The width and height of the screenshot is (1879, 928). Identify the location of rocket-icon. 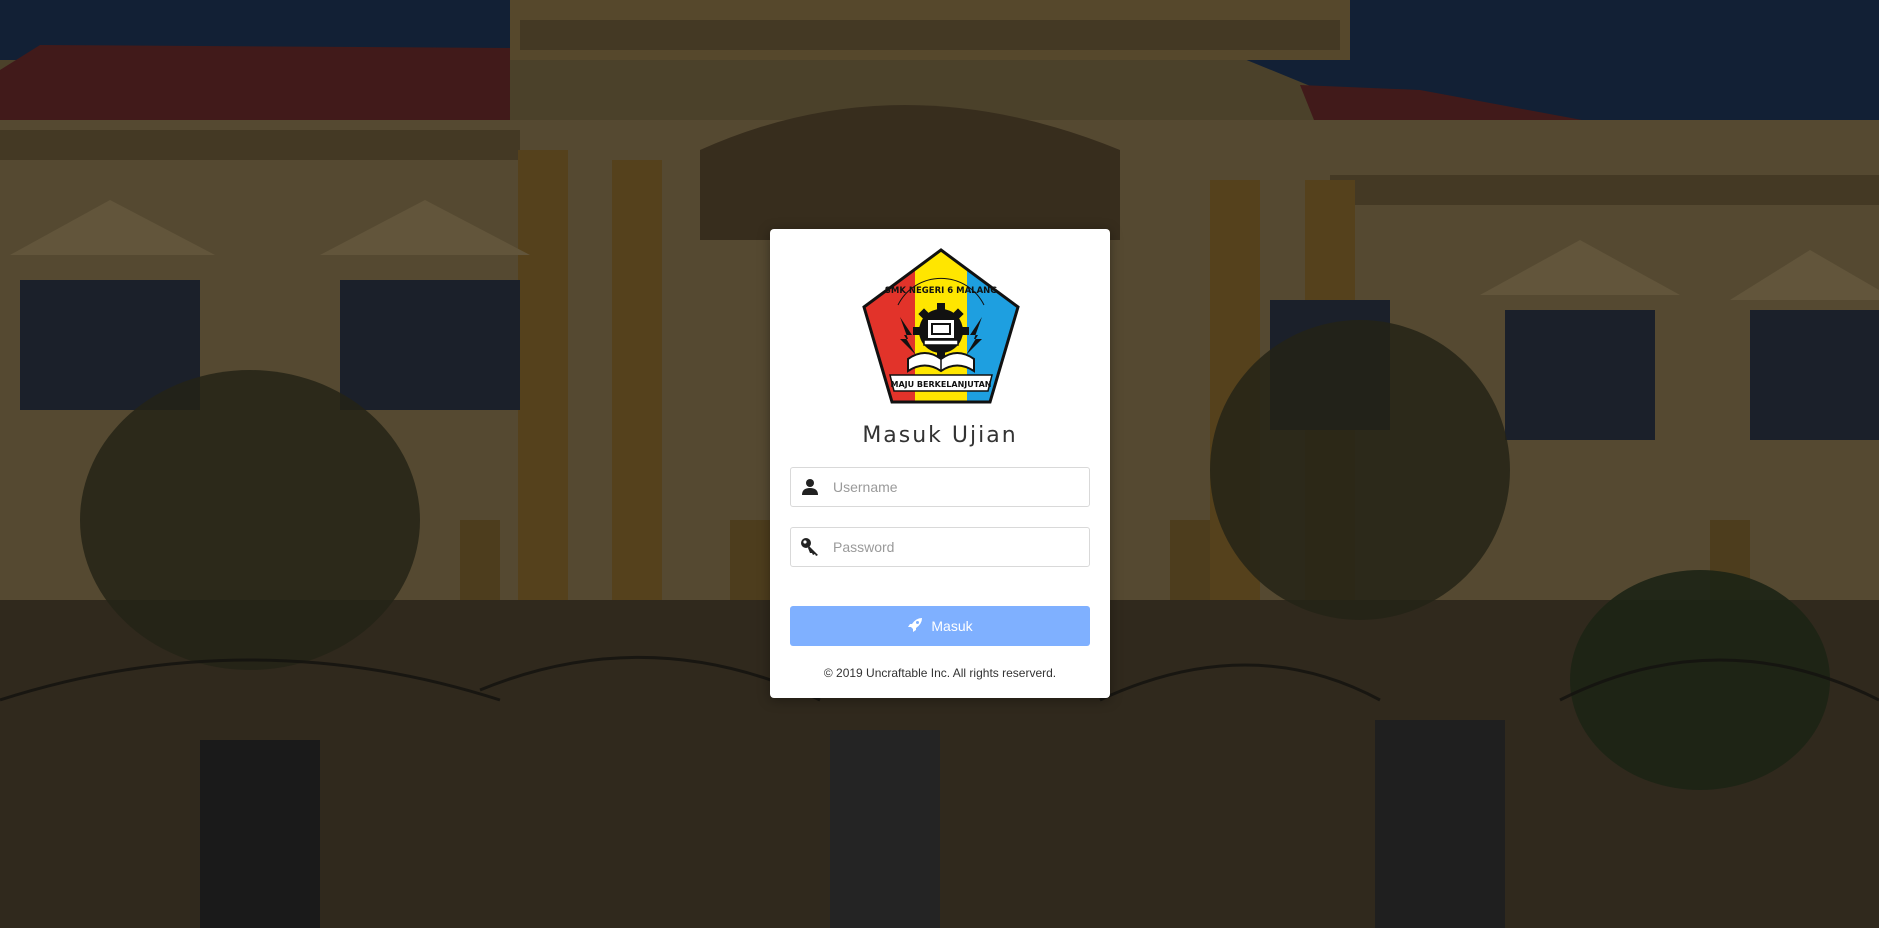
(915, 626).